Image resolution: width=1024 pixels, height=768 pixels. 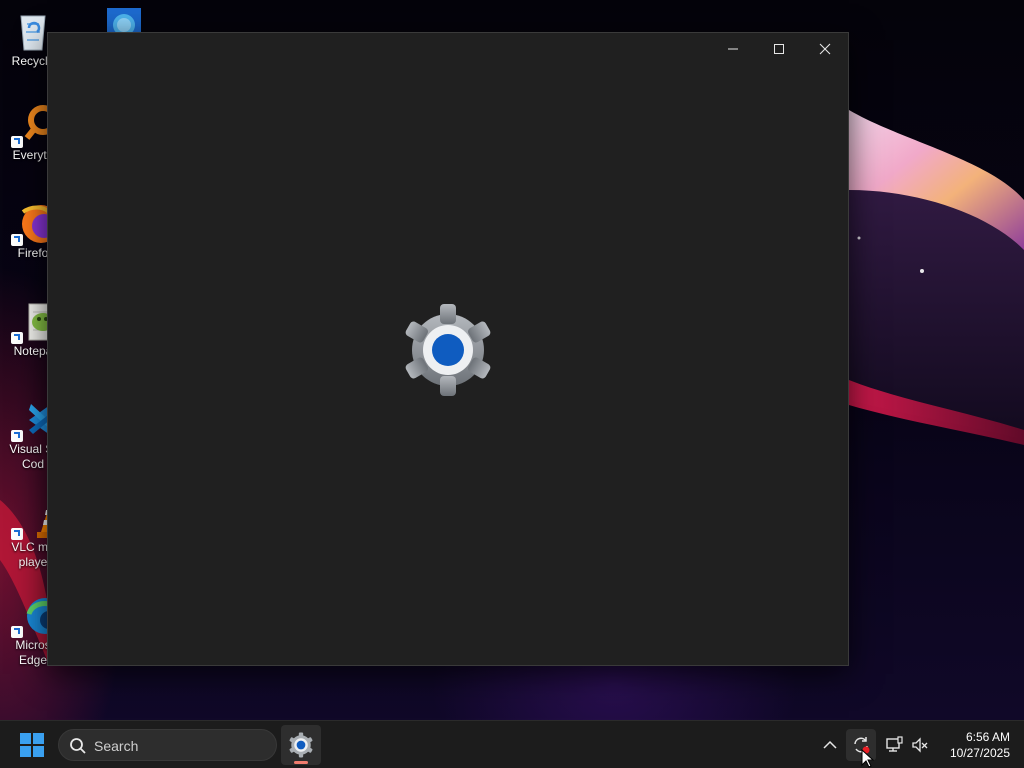 I want to click on chevron-up-icon, so click(x=830, y=744).